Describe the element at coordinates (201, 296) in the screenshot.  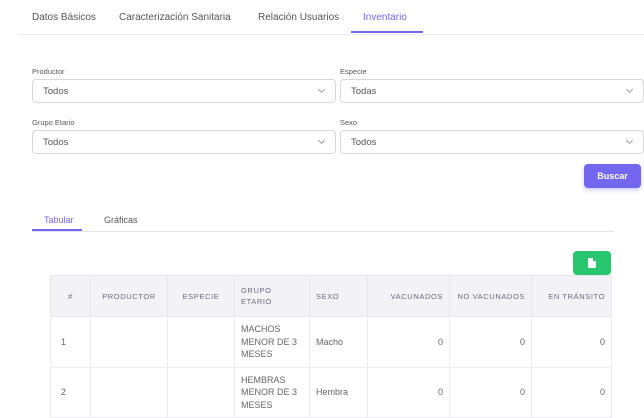
I see `column-header-especie: ESPECIE` at that location.